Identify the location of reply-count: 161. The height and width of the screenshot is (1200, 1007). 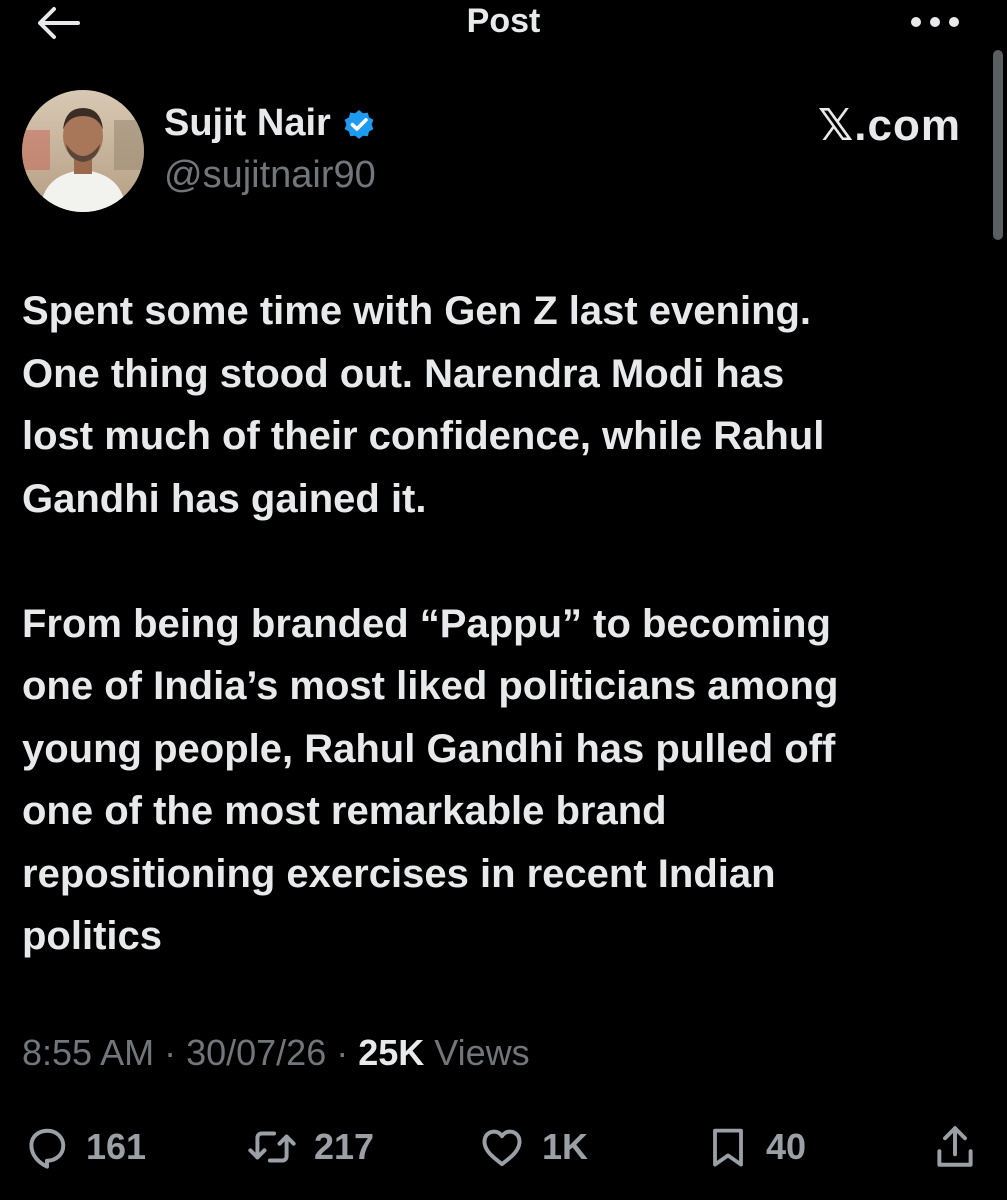
(116, 1146).